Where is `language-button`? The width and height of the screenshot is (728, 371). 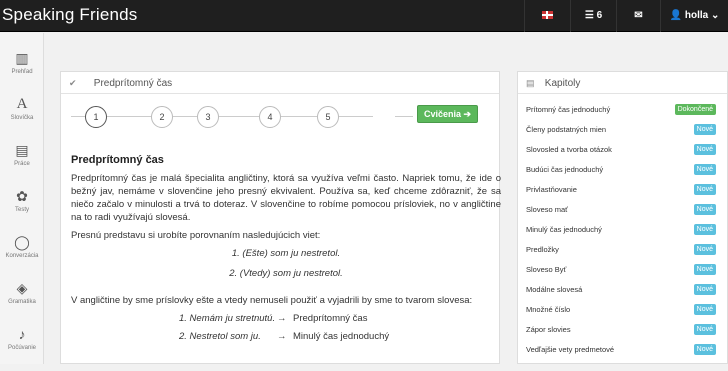
language-button is located at coordinates (547, 16).